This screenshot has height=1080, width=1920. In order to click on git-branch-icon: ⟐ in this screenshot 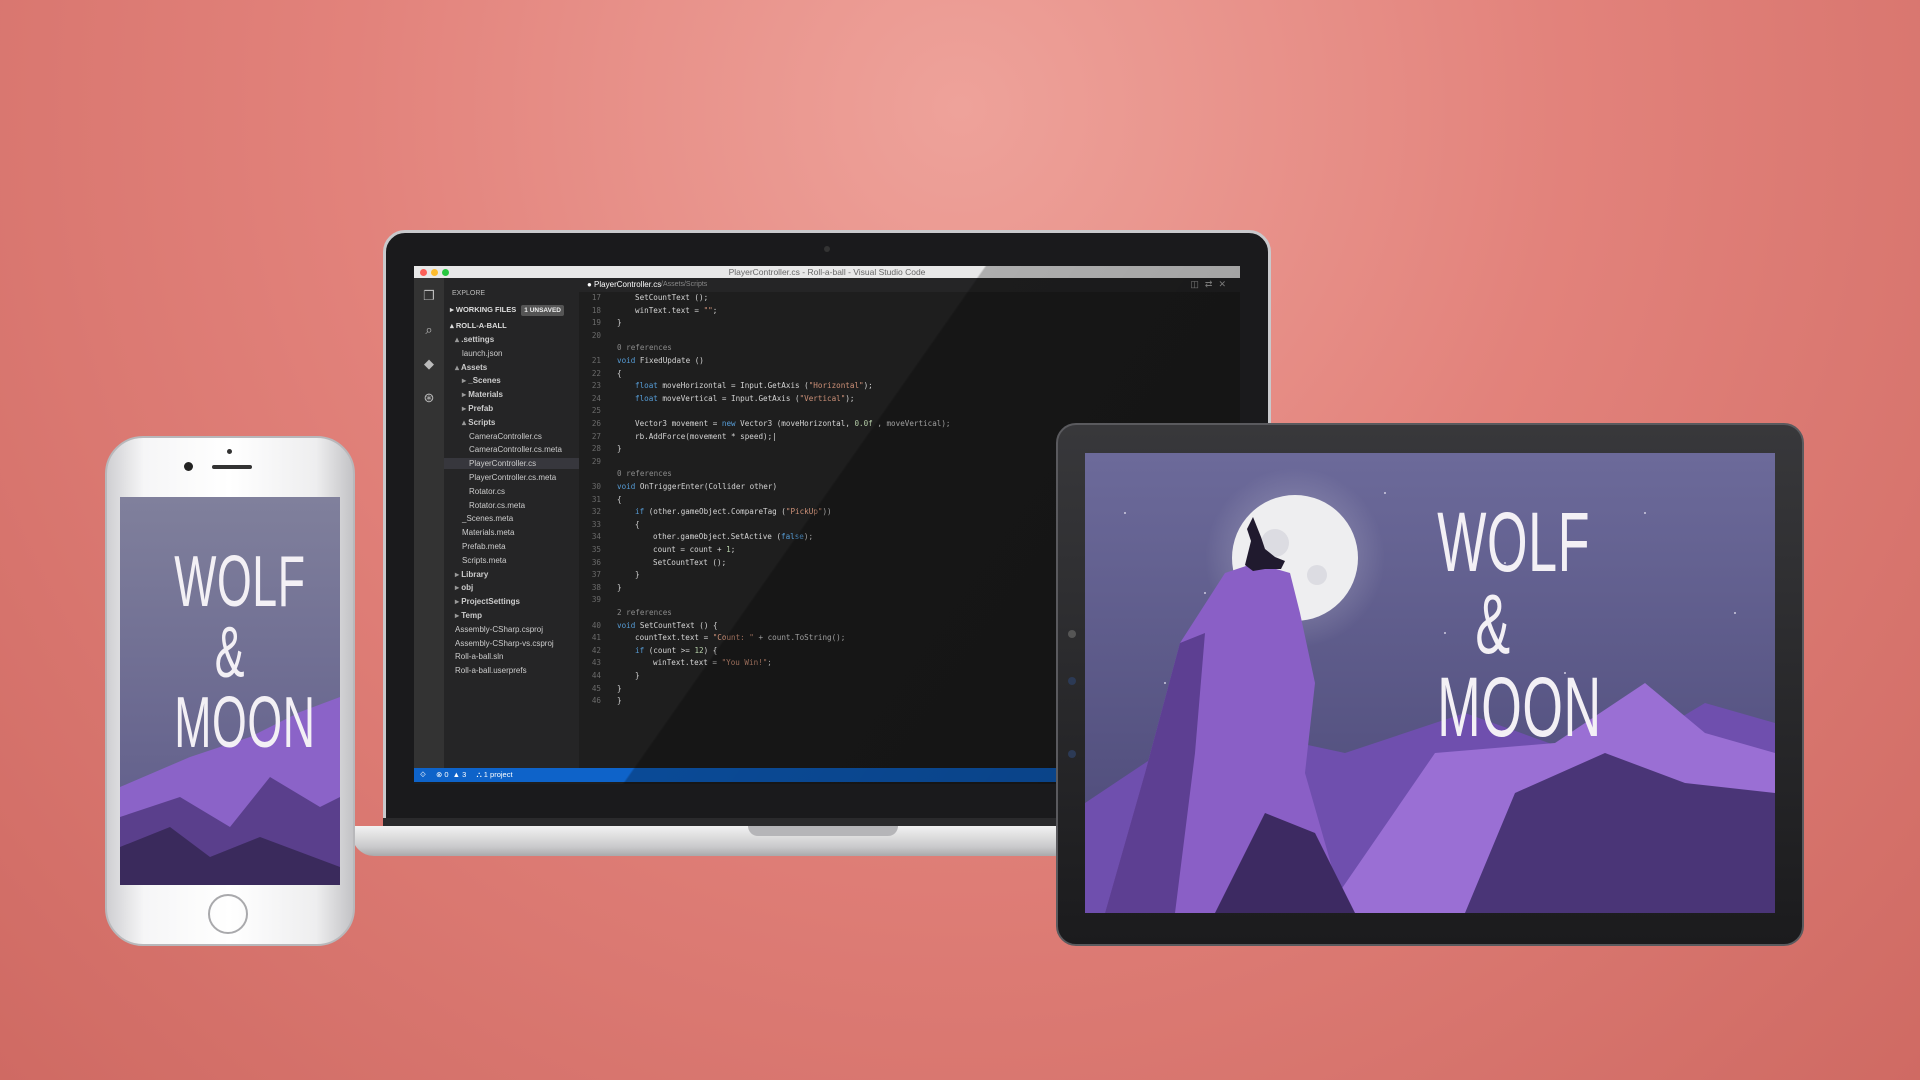, I will do `click(423, 774)`.